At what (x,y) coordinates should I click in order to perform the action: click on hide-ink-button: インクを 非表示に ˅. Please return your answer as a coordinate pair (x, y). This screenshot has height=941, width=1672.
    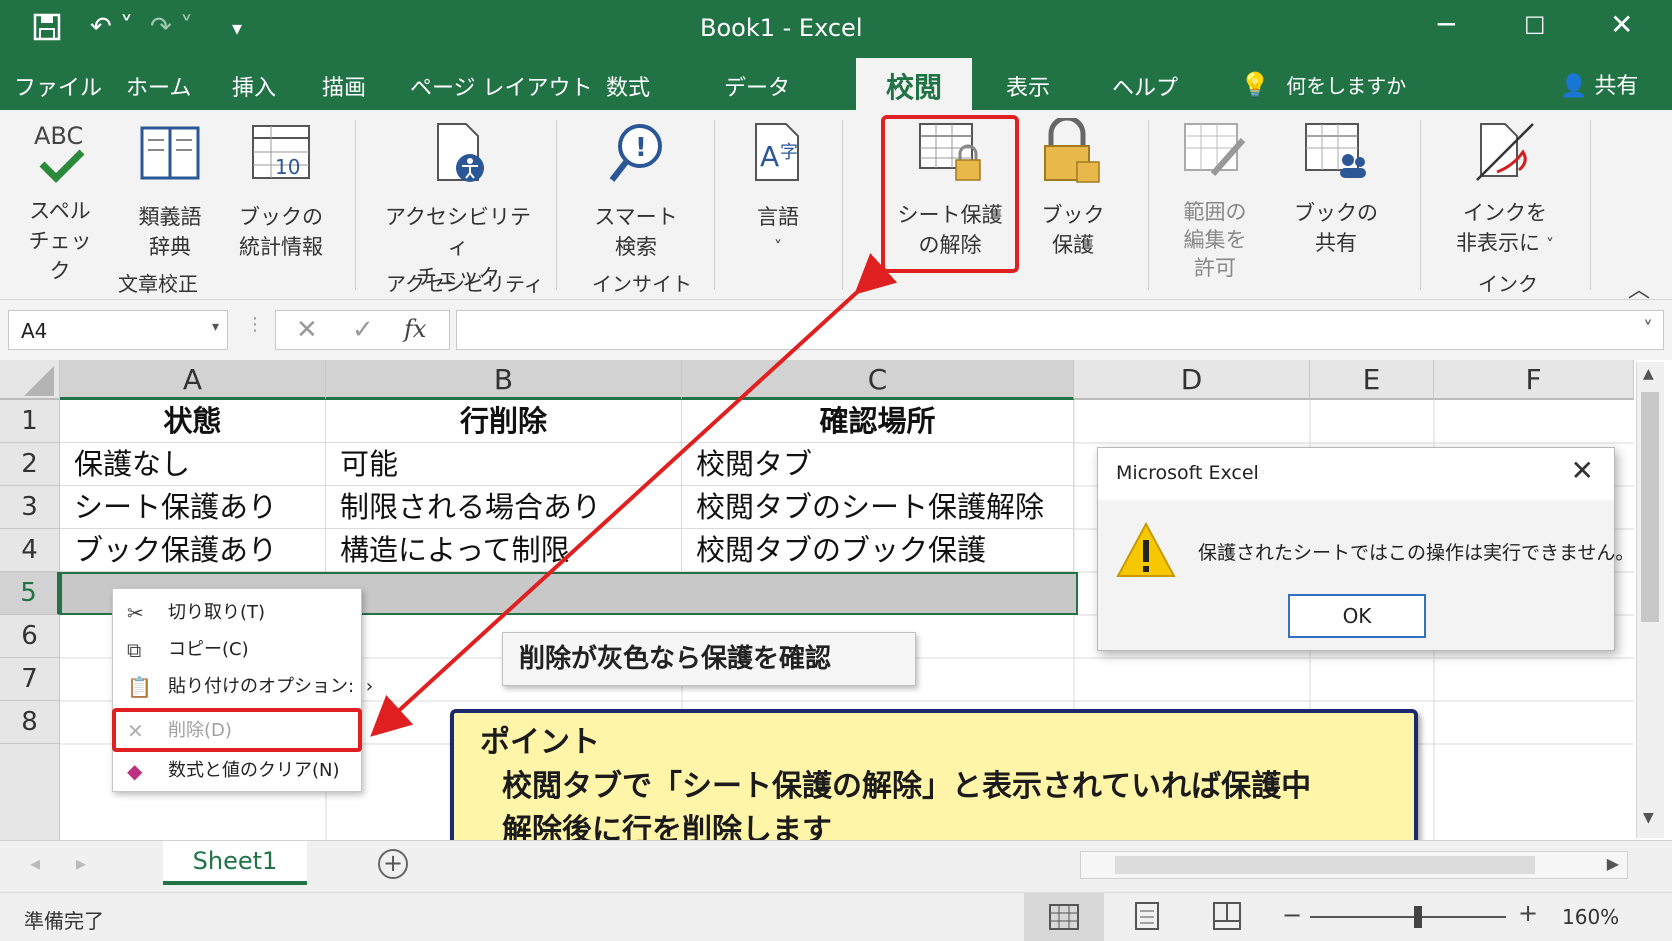
    Looking at the image, I should click on (1505, 189).